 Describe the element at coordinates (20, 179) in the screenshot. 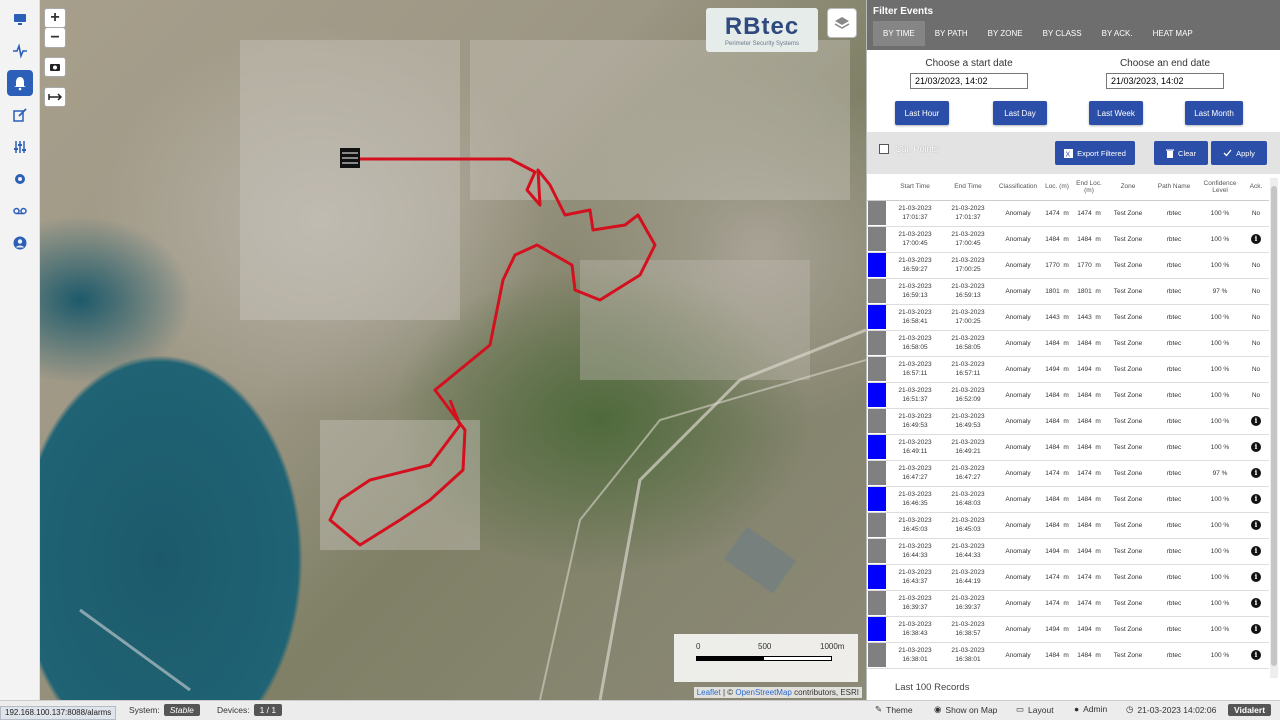

I see `sidebar-button-gear` at that location.